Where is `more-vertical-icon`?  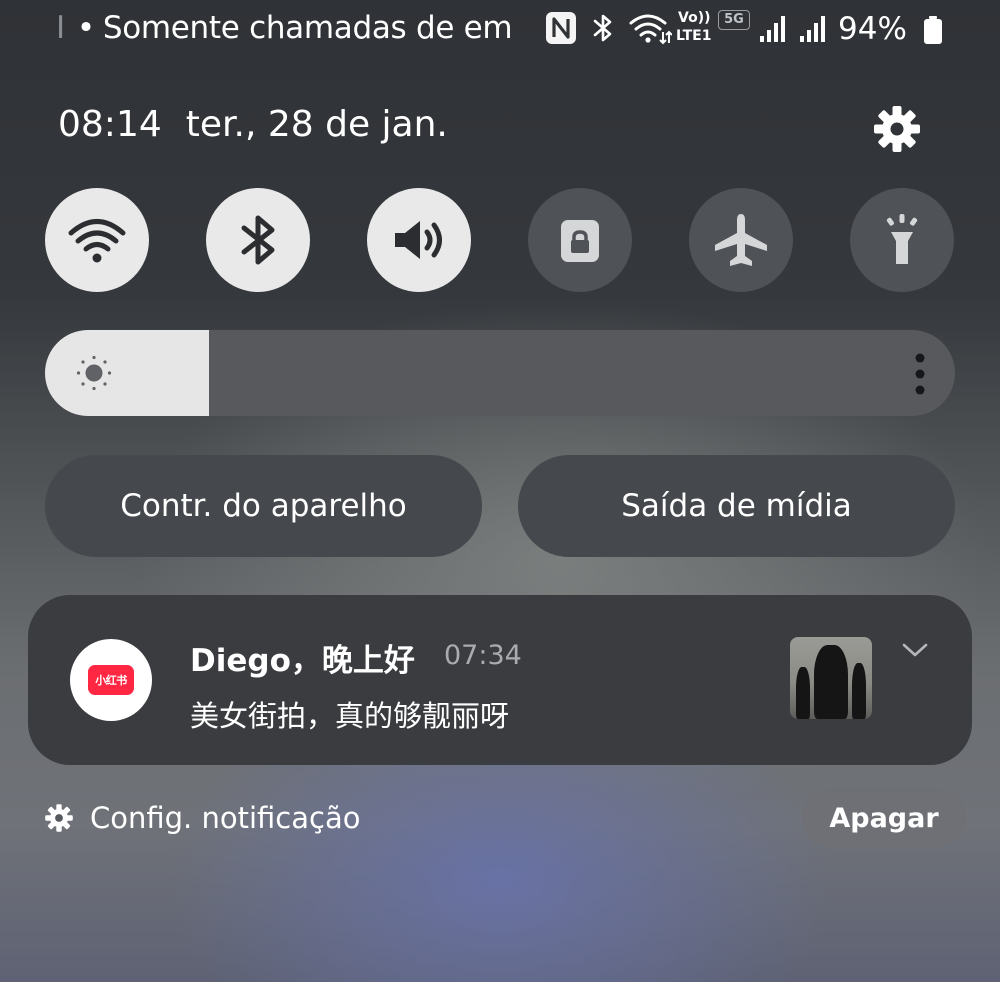 more-vertical-icon is located at coordinates (920, 374).